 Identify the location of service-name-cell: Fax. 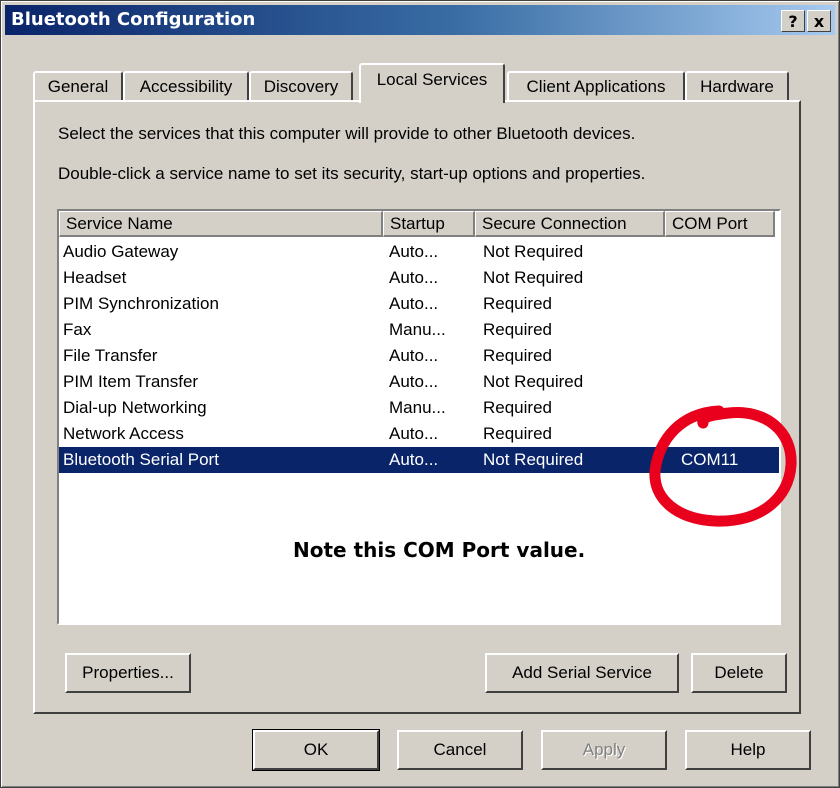
(77, 329).